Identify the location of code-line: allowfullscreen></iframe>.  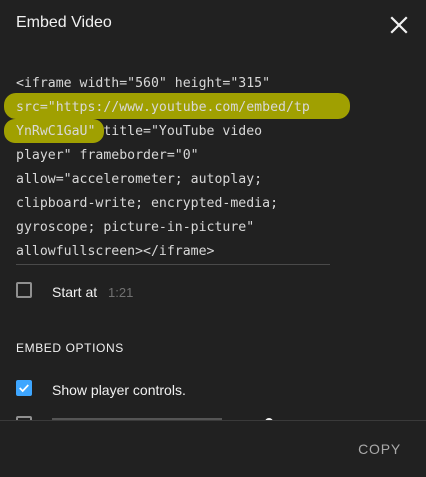
(115, 251).